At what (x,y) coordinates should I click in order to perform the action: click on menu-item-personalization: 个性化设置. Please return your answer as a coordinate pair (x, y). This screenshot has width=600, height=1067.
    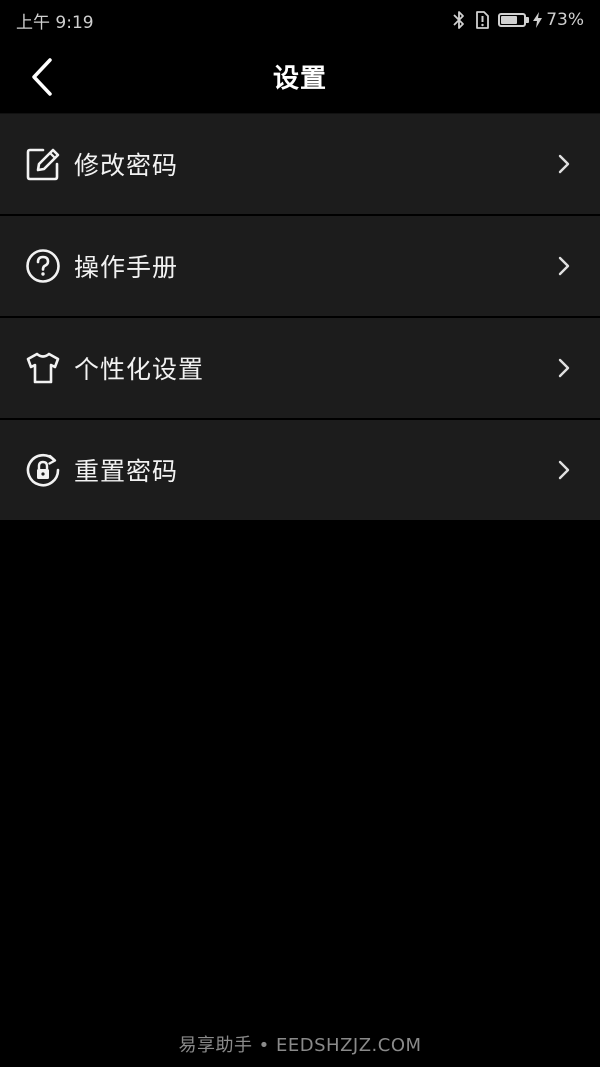
    Looking at the image, I should click on (300, 369).